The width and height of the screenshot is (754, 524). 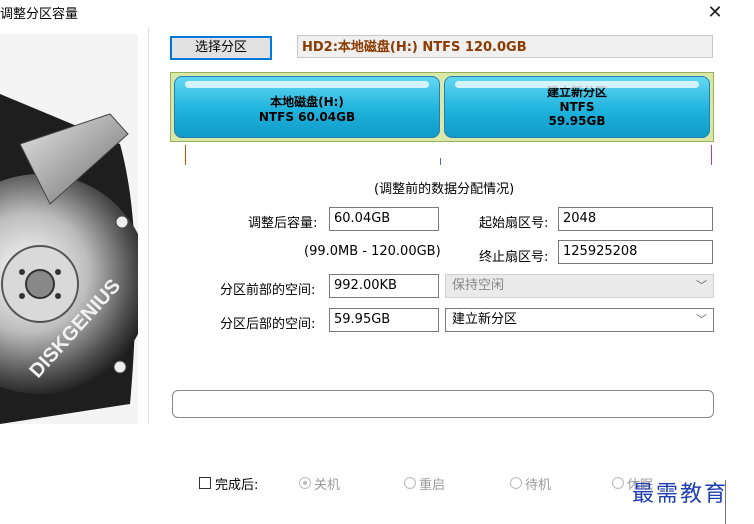 I want to click on progress-bar, so click(x=443, y=404).